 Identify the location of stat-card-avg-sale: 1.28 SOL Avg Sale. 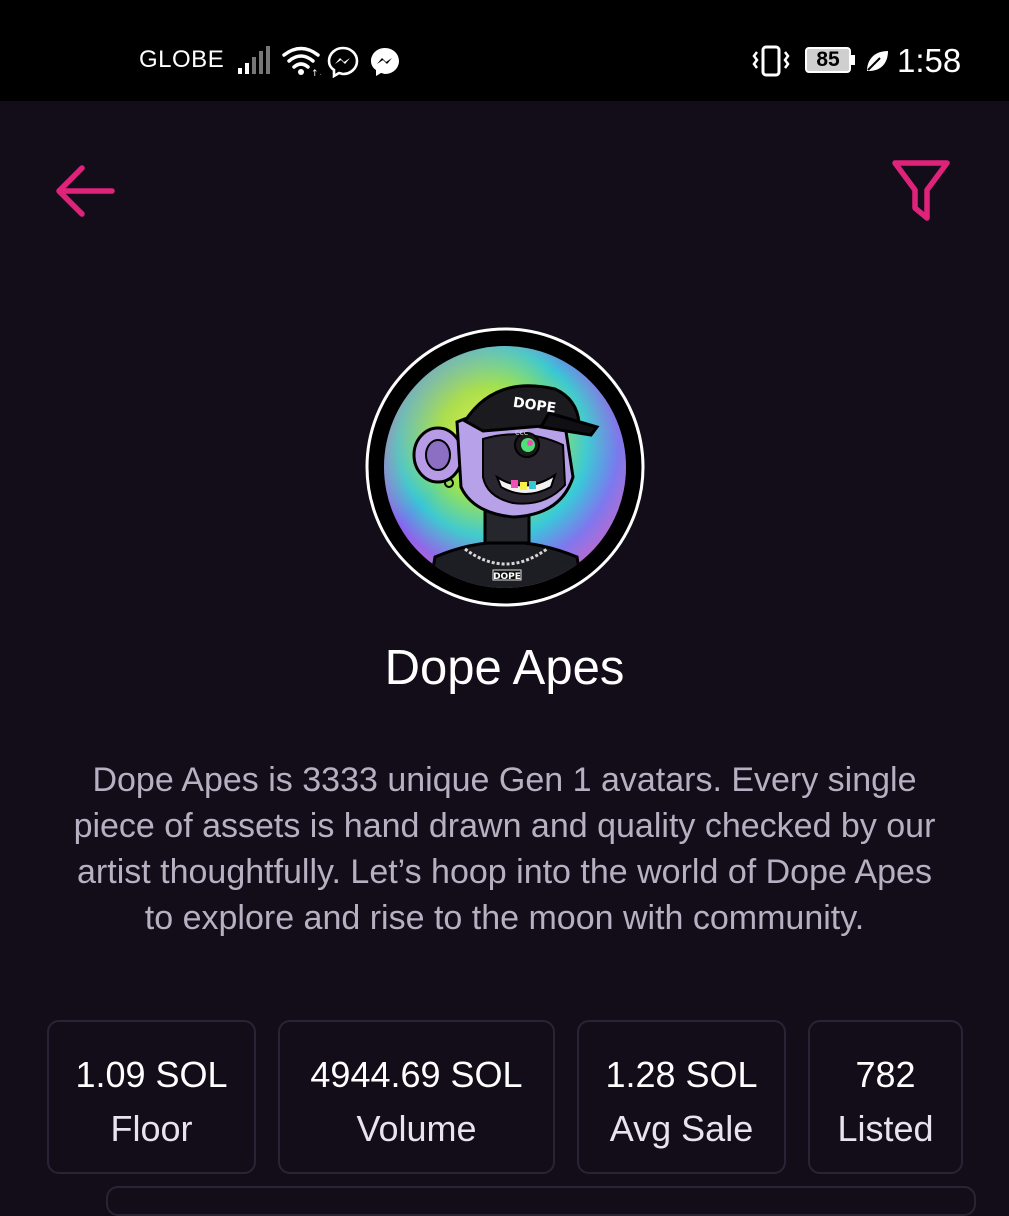
(681, 1097).